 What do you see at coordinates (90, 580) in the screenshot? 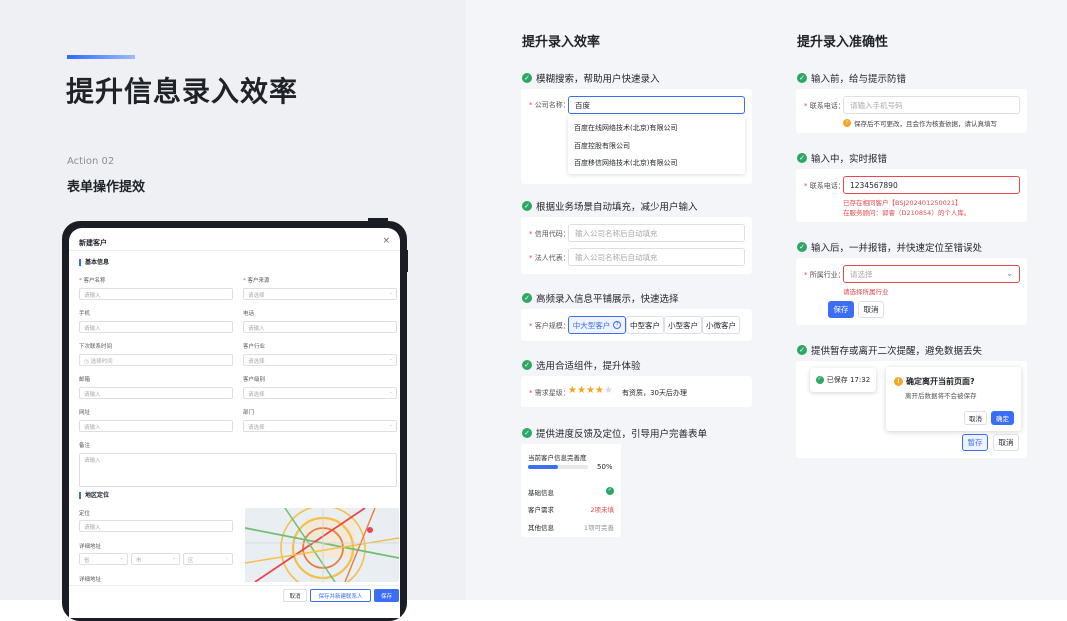
I see `detail-address-label-2: 详细地址` at bounding box center [90, 580].